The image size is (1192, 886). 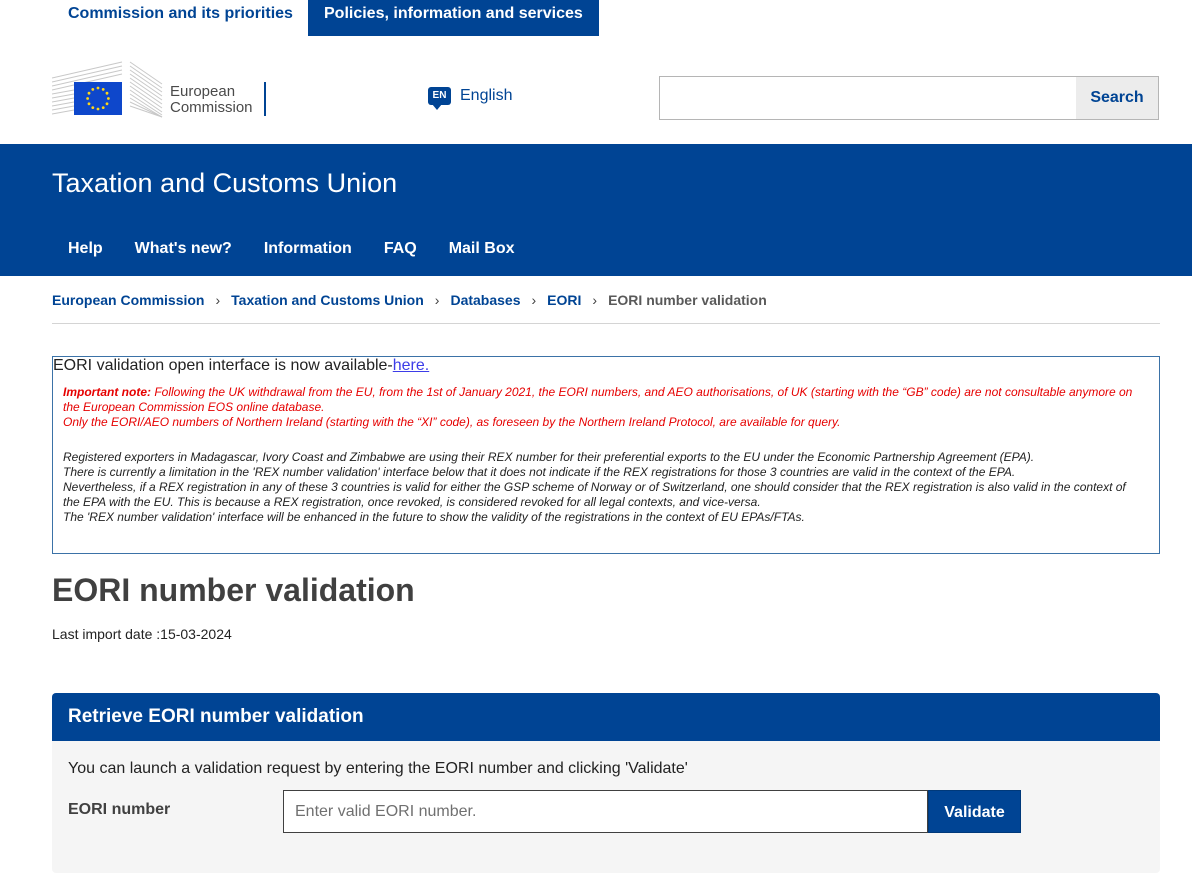 I want to click on nav-whats-new: What's new?, so click(x=183, y=253).